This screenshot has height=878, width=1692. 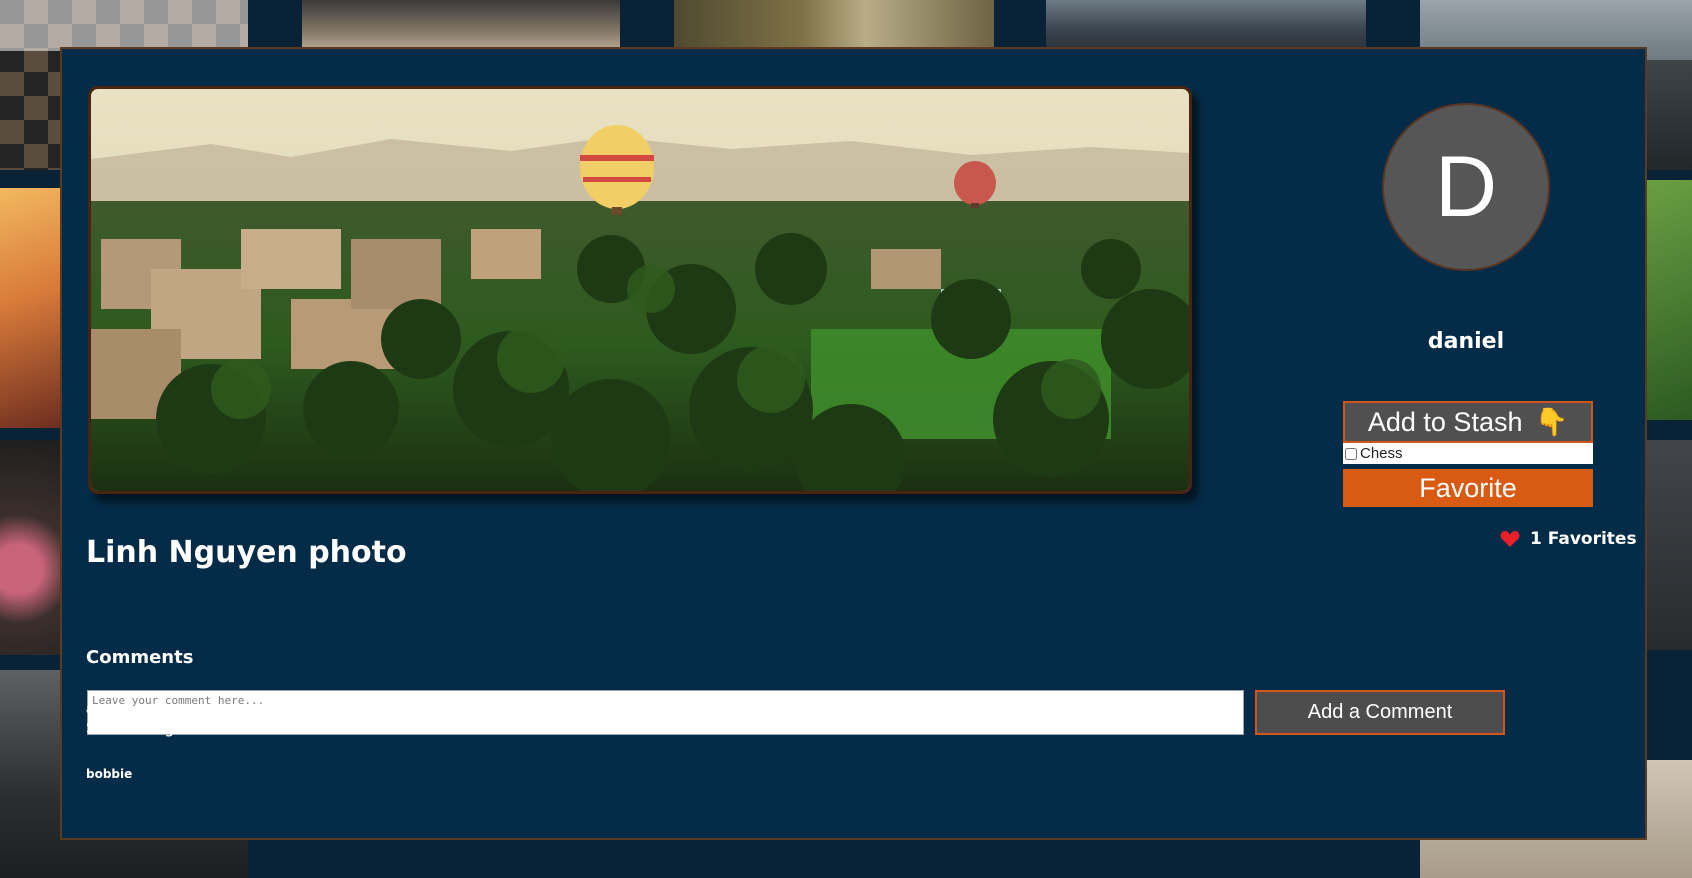 What do you see at coordinates (1468, 453) in the screenshot?
I see `stash-option-chess: Chess` at bounding box center [1468, 453].